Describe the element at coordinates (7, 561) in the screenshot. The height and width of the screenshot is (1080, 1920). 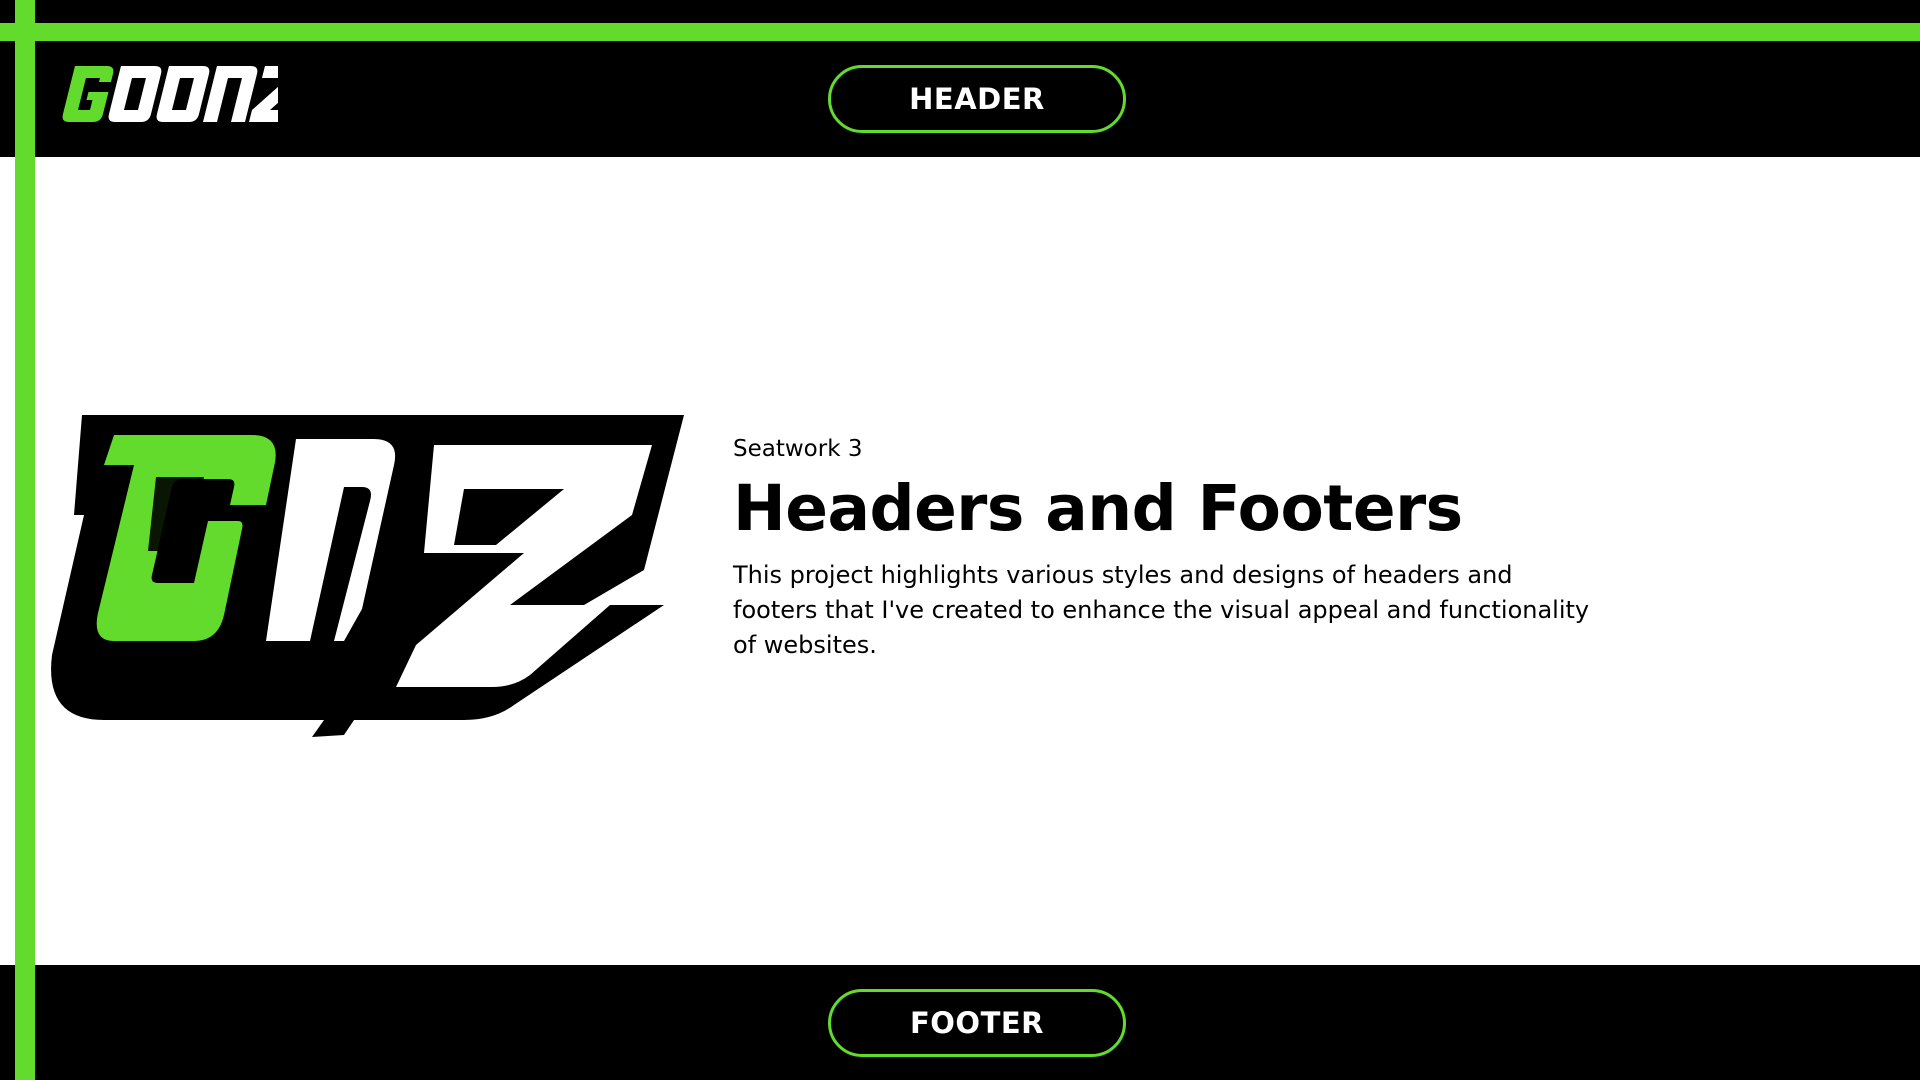
I see `left-white-strip` at that location.